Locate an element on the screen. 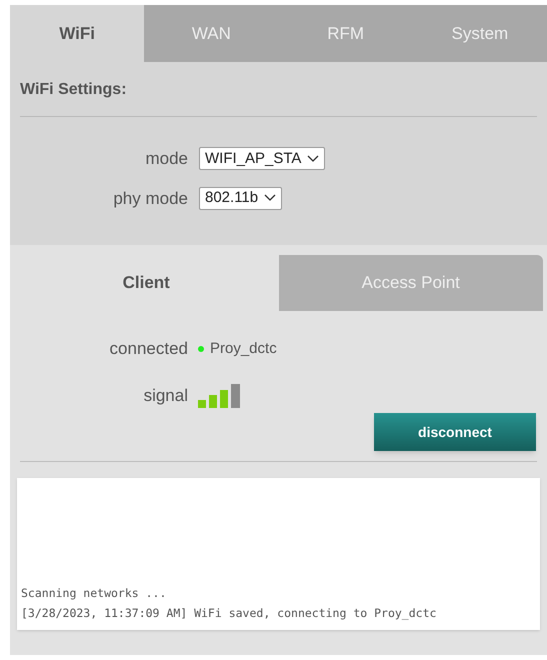 This screenshot has height=660, width=547. section-title: WiFi Settings: is located at coordinates (278, 89).